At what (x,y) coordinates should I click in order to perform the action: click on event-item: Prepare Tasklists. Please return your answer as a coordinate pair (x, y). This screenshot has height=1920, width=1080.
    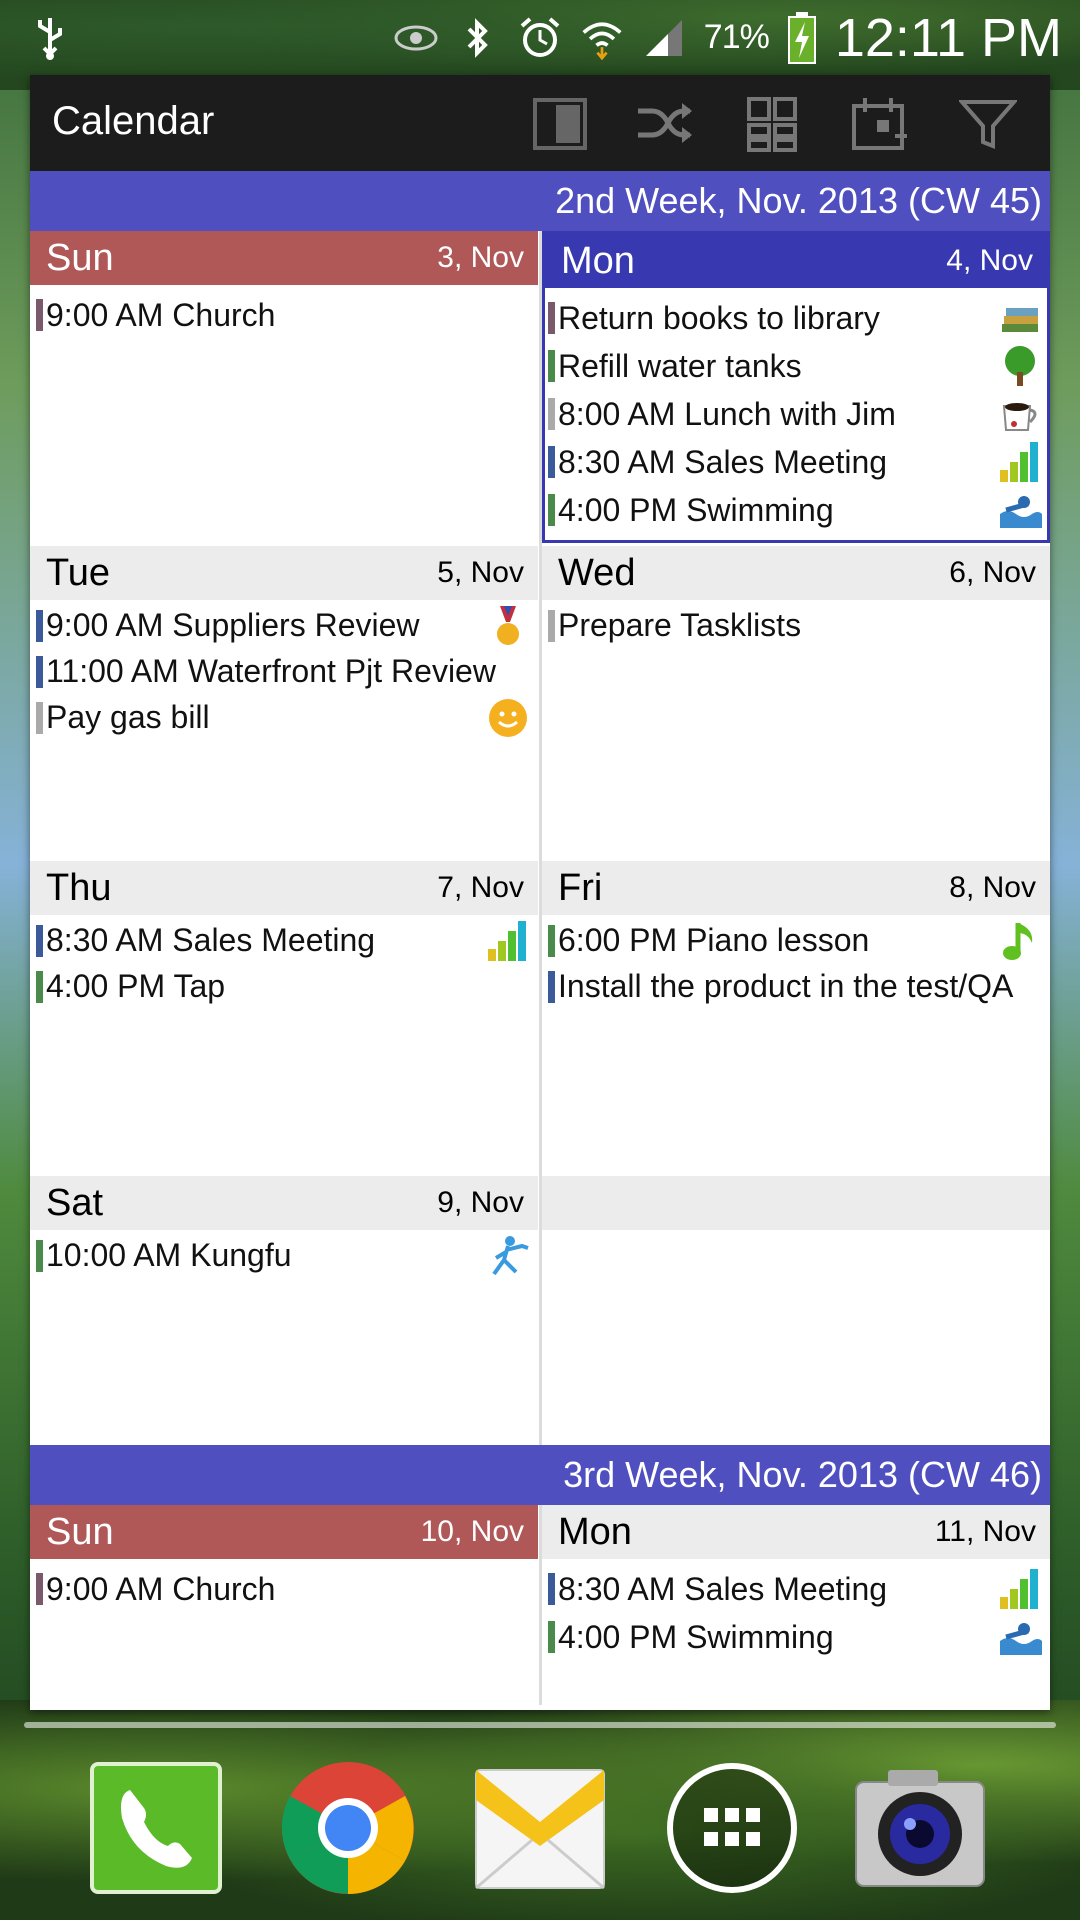
    Looking at the image, I should click on (796, 625).